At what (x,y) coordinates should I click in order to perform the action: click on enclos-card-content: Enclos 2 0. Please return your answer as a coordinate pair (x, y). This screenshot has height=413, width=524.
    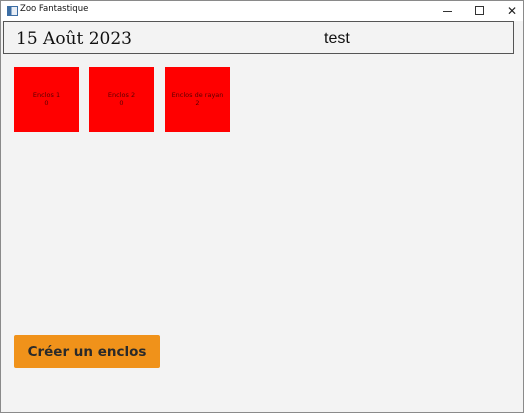
    Looking at the image, I should click on (121, 99).